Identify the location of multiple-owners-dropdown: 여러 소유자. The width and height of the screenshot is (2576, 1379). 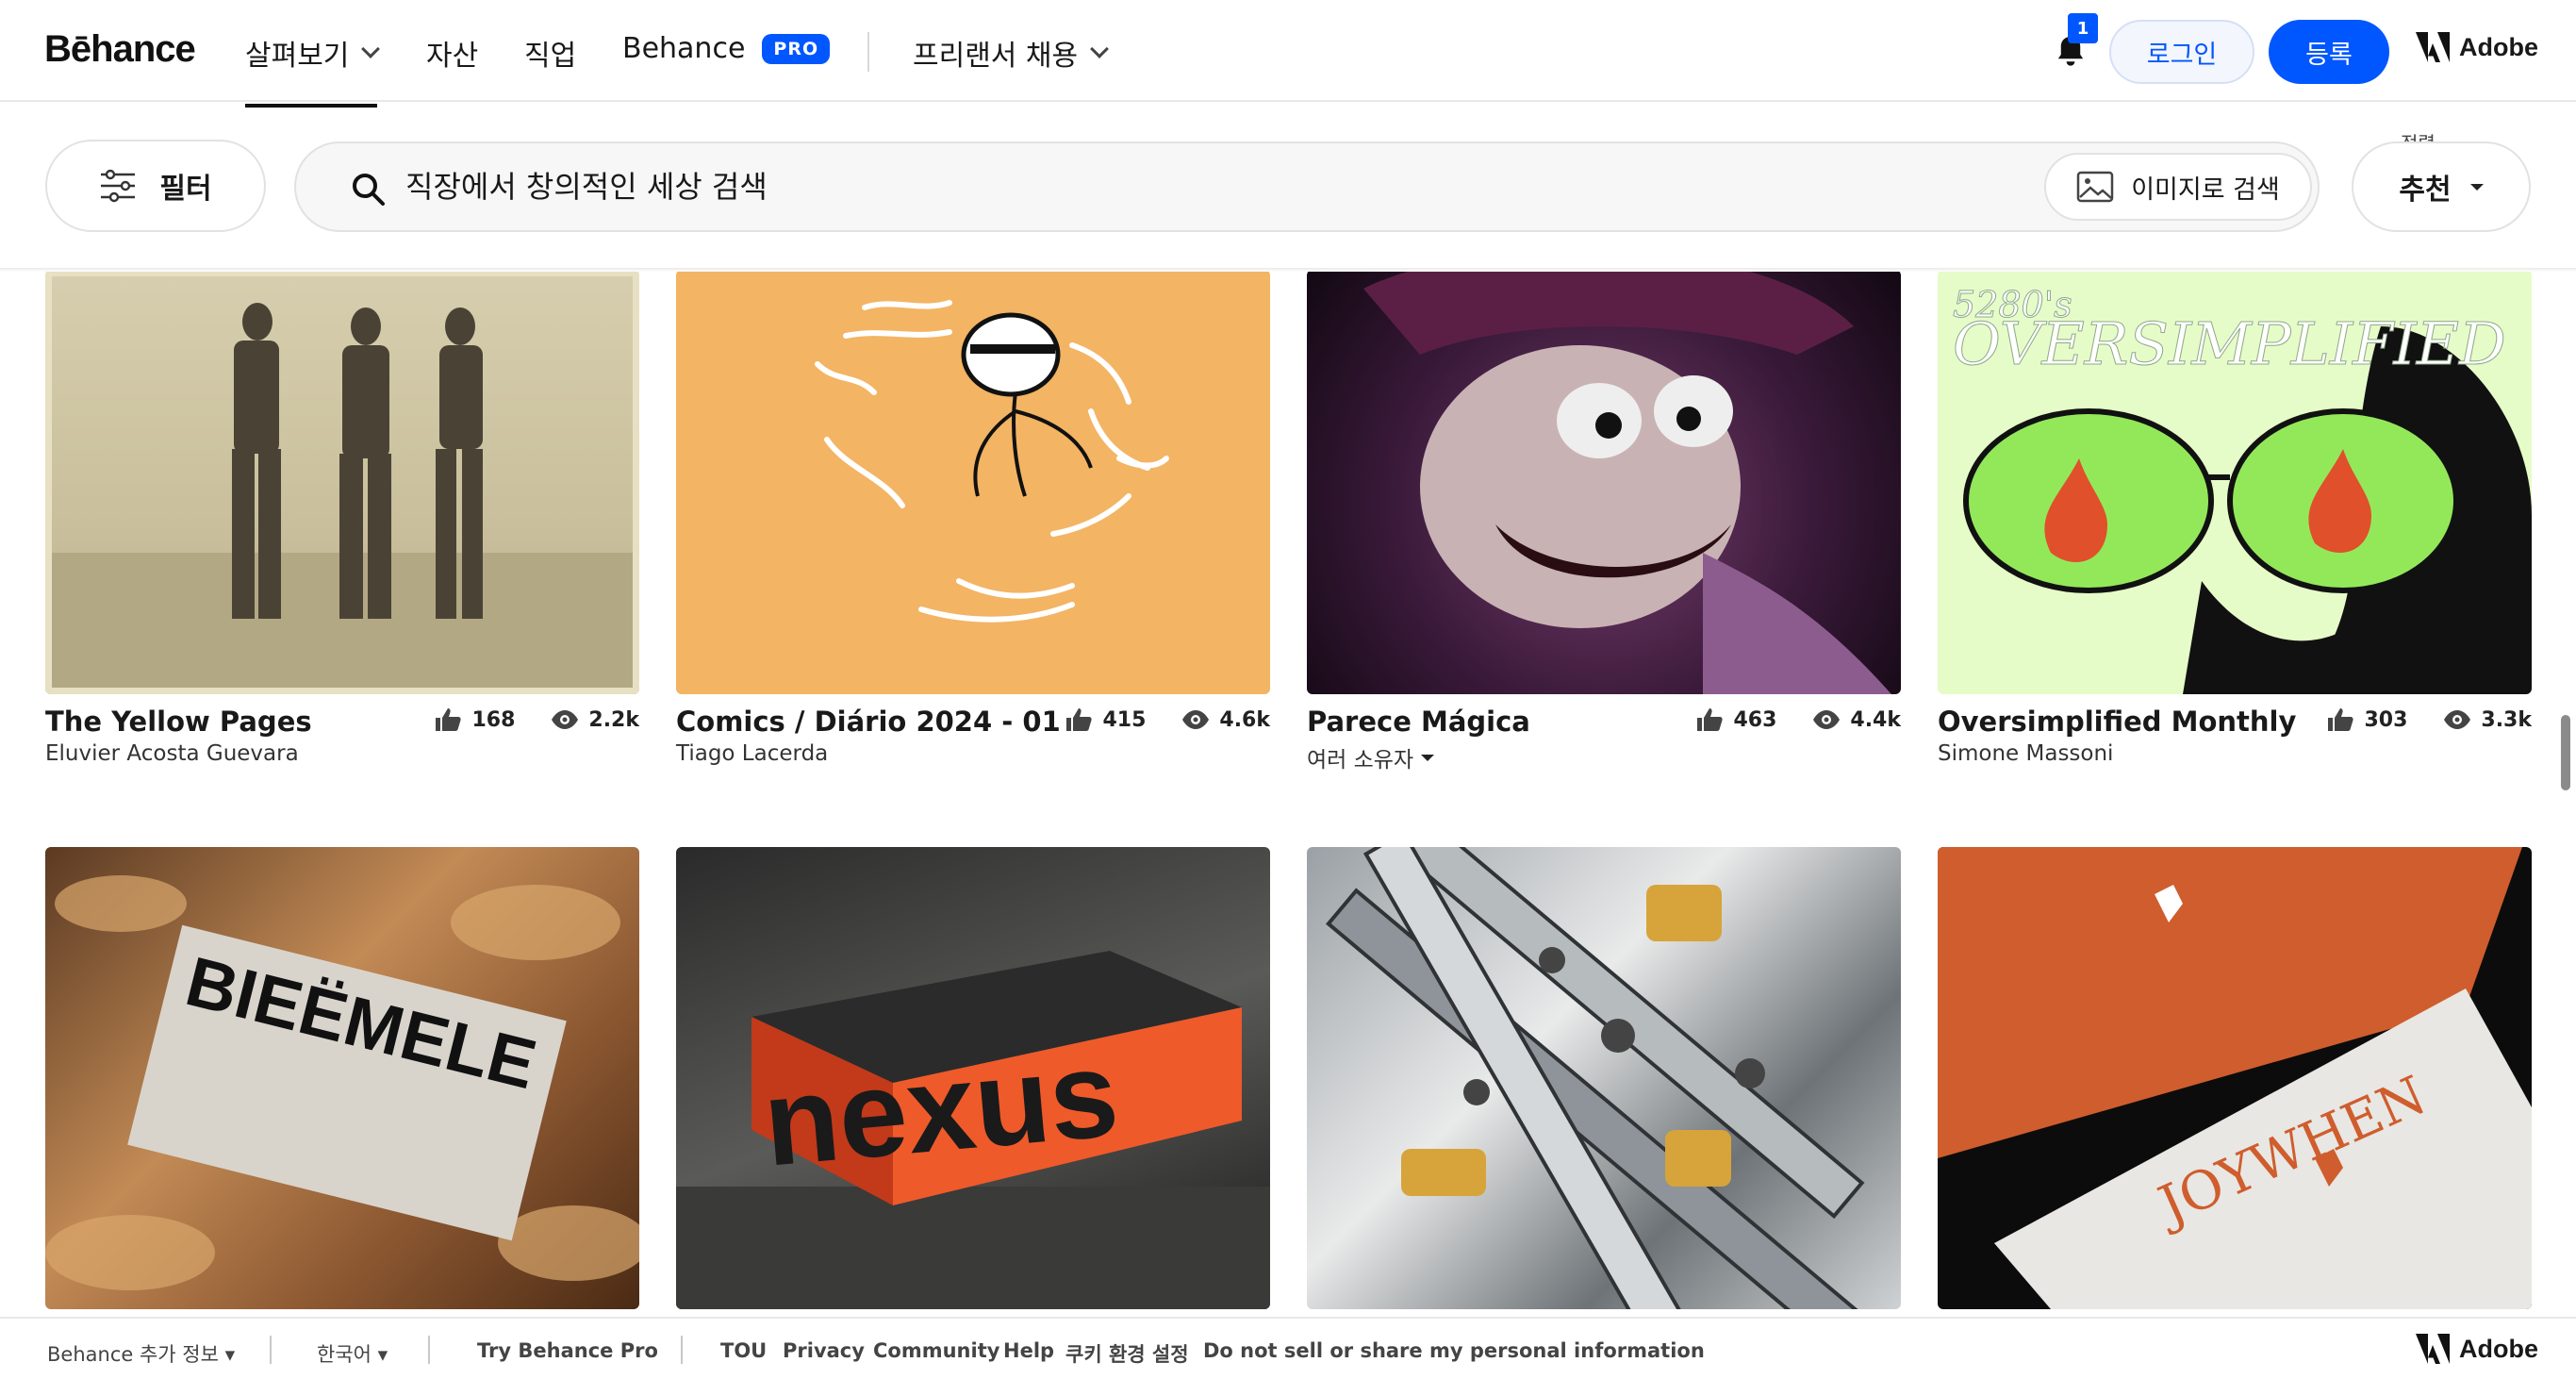
(1371, 757).